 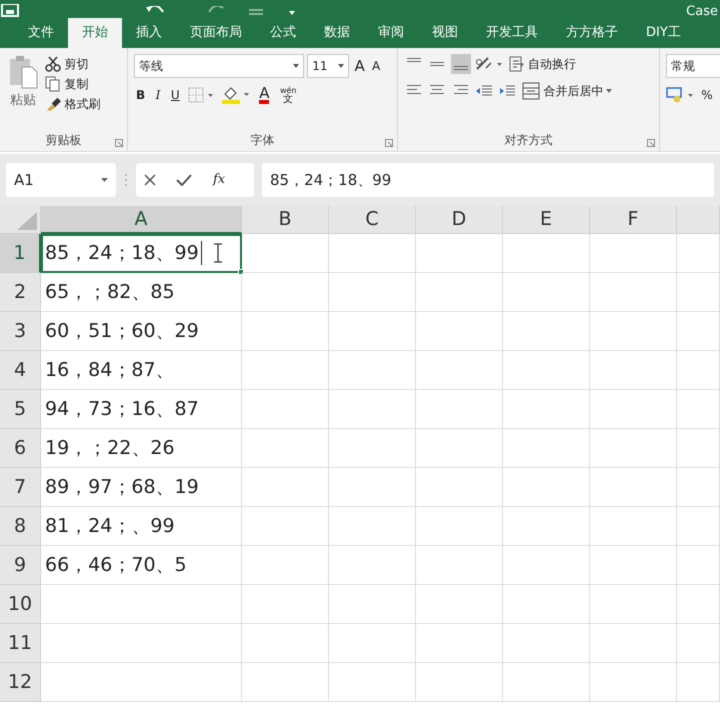 What do you see at coordinates (288, 90) in the screenshot?
I see `phonetic-text: wén` at bounding box center [288, 90].